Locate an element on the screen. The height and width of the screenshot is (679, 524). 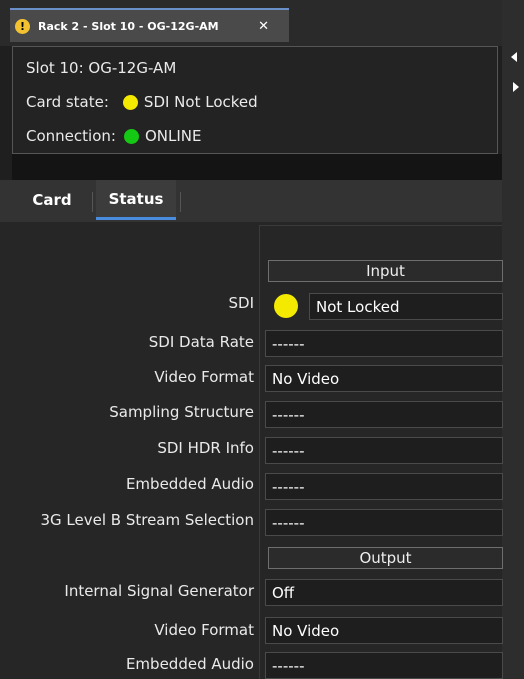
window-tab: ! Rack 2 - Slot 10 - OG-12G-AM ✕ is located at coordinates (149, 25).